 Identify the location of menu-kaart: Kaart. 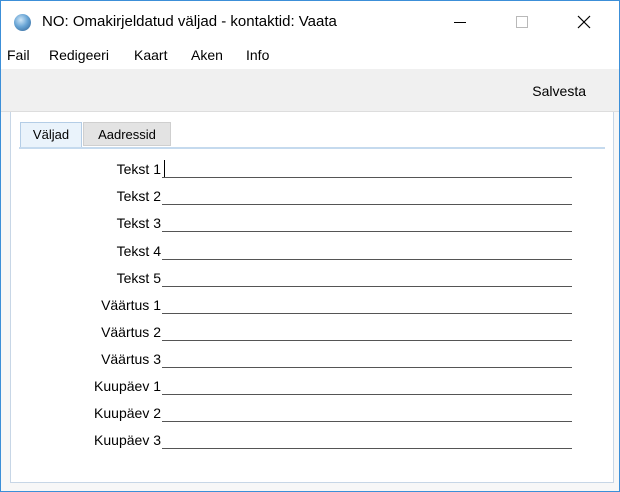
(150, 55).